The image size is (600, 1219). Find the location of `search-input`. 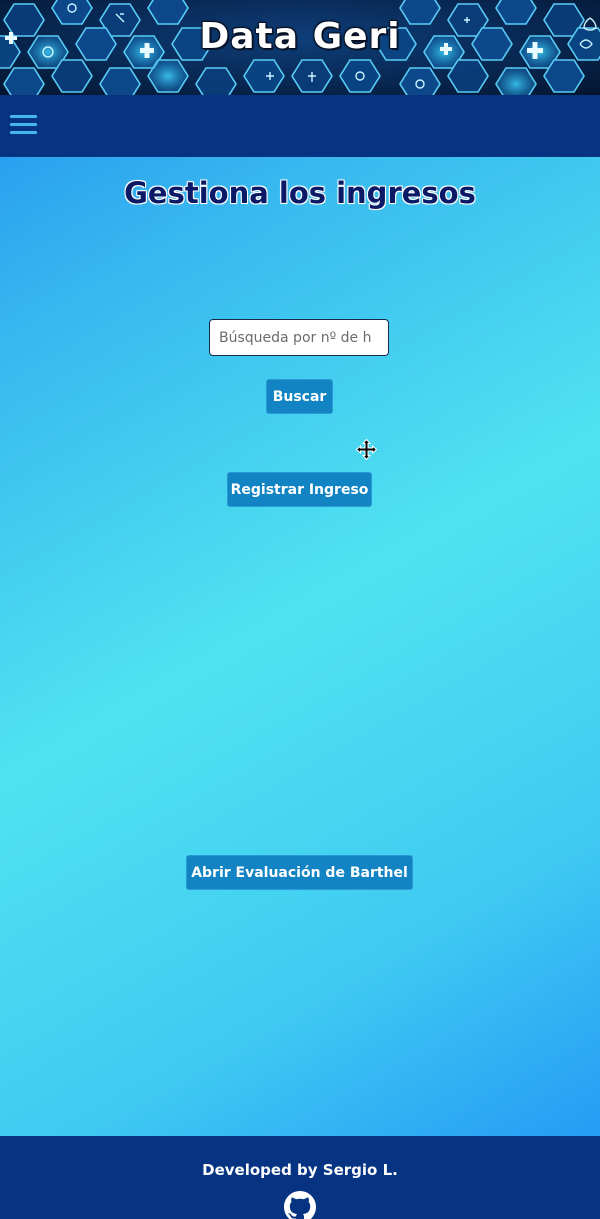

search-input is located at coordinates (299, 337).